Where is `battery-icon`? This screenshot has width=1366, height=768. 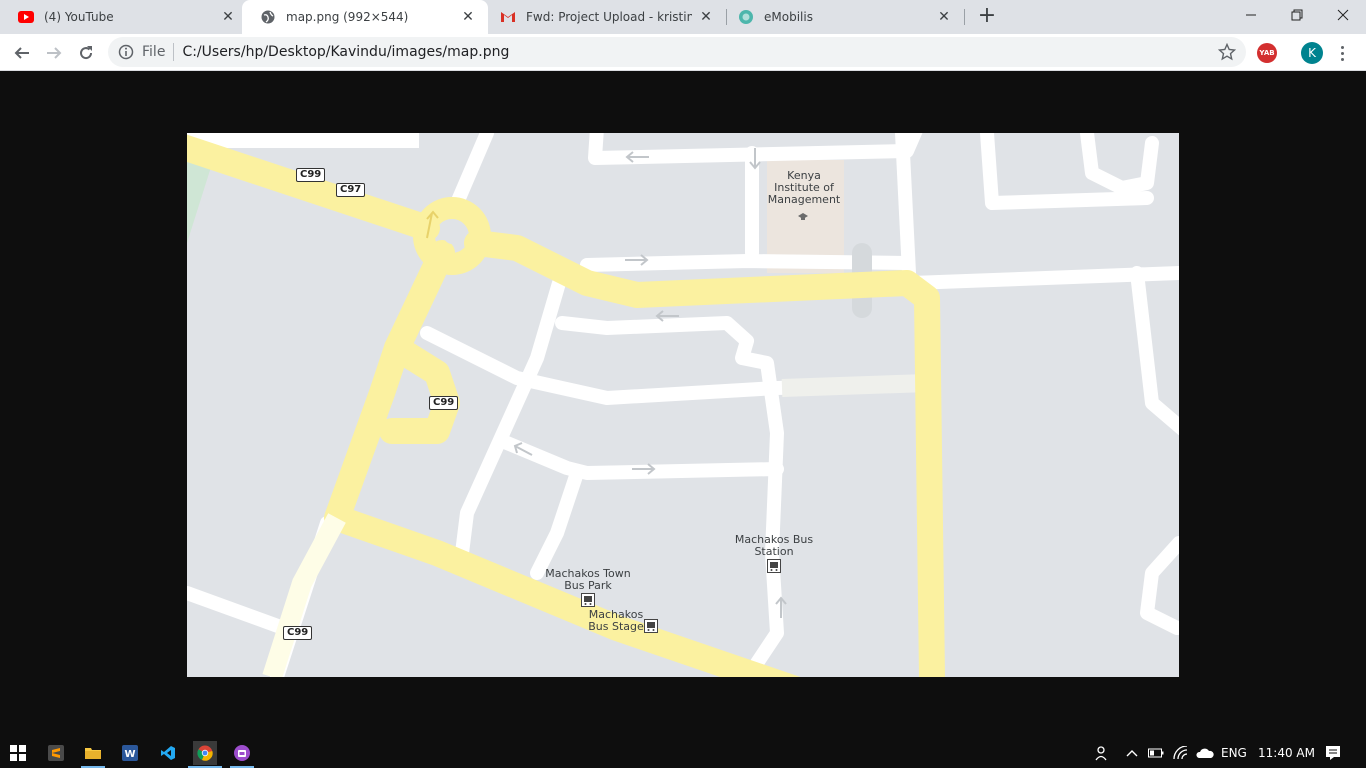
battery-icon is located at coordinates (1156, 753).